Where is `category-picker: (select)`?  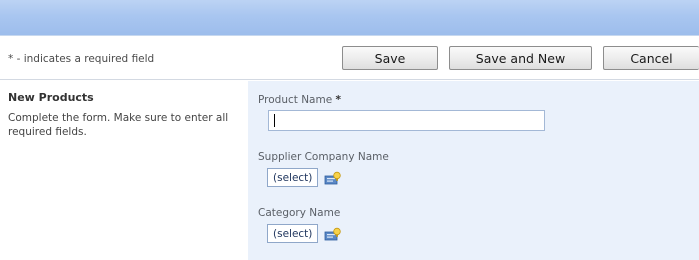
category-picker: (select) is located at coordinates (304, 233).